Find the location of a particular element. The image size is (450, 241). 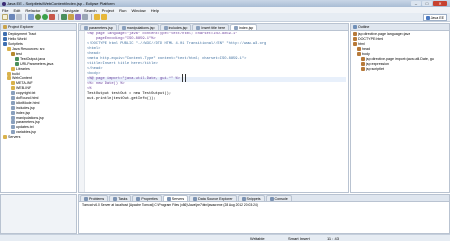

bottom-tab-label: Properties is located at coordinates (149, 198).